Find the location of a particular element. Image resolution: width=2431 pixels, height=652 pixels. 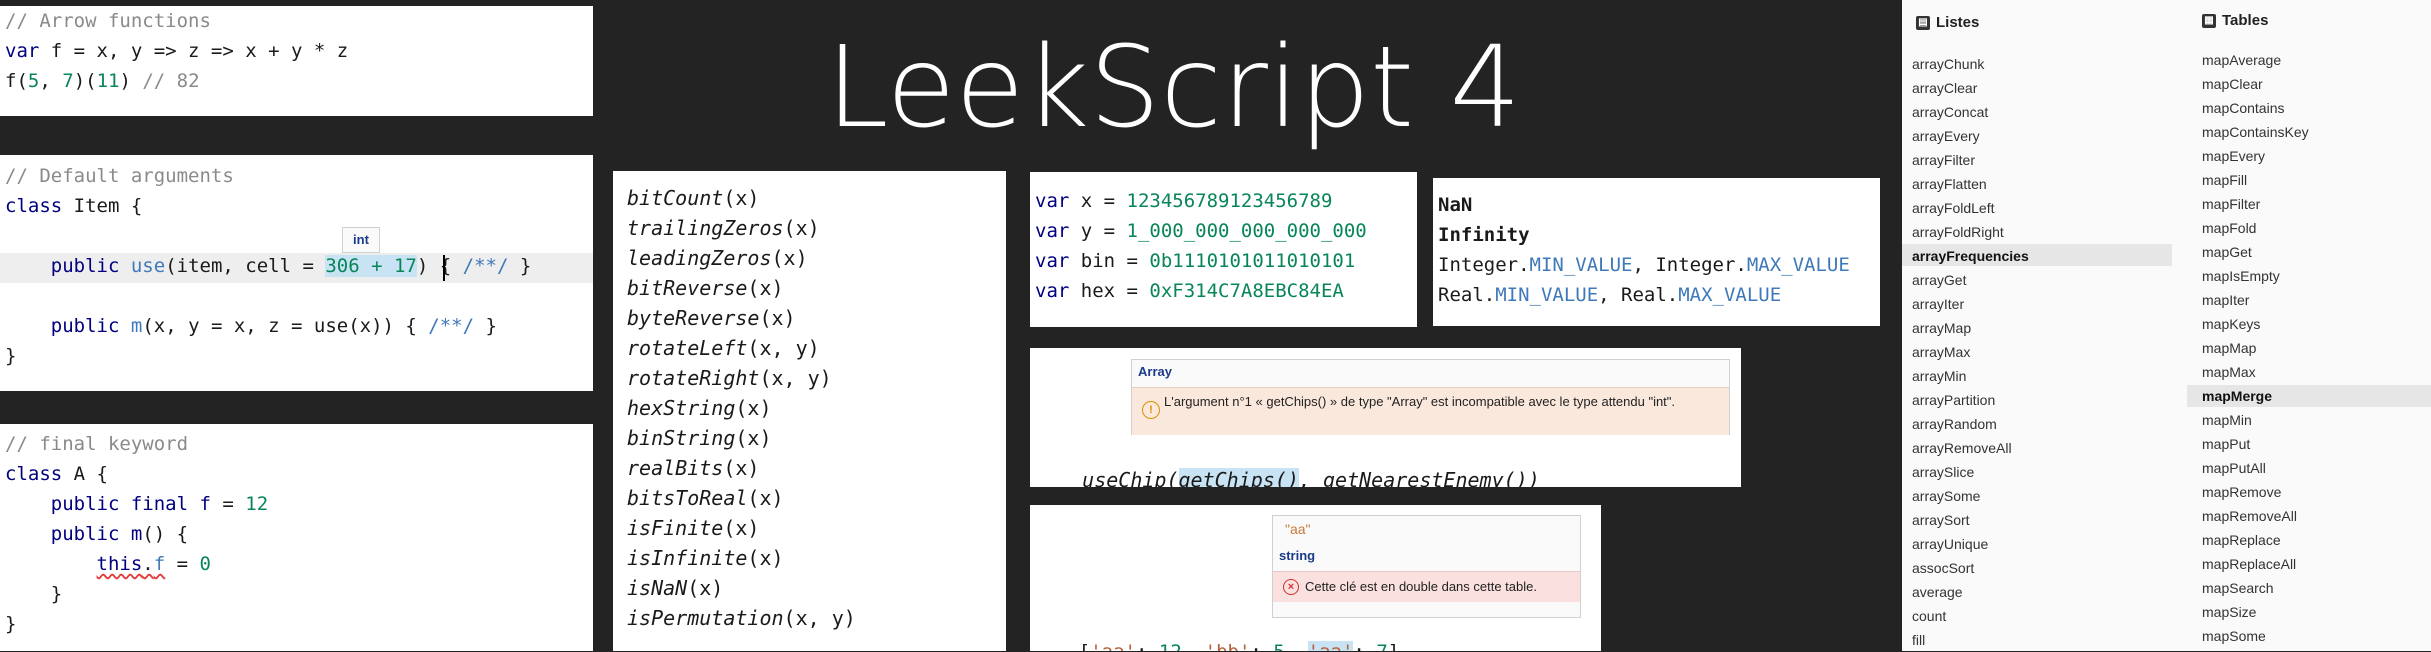

final-line: class A { is located at coordinates (56, 474).